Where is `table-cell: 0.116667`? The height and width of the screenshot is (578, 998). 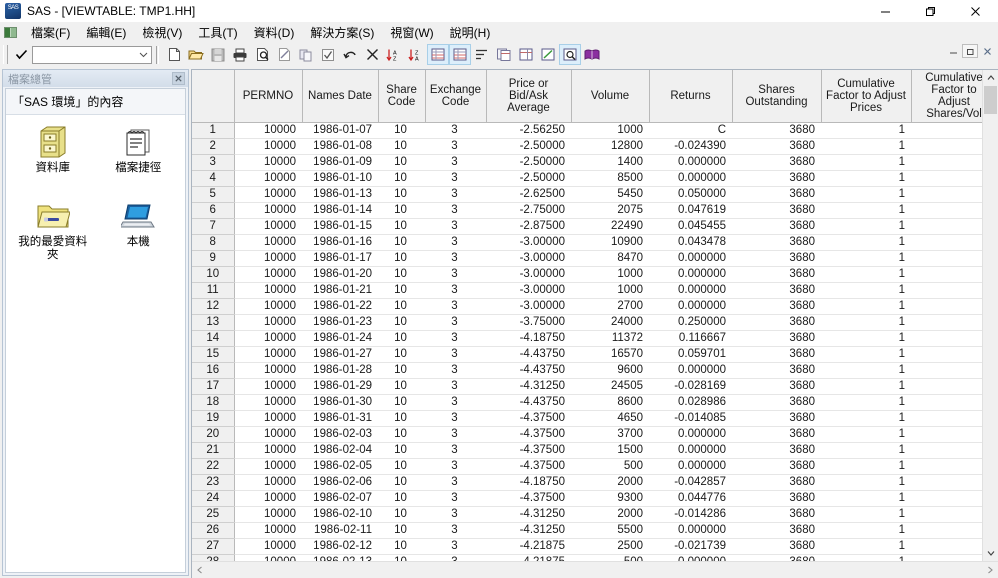
table-cell: 0.116667 is located at coordinates (690, 338).